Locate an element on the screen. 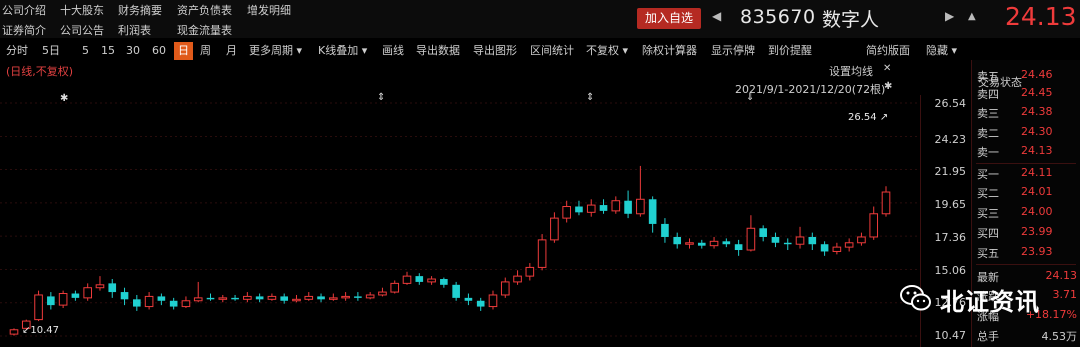  link-announcements: 公司公告 is located at coordinates (82, 30).